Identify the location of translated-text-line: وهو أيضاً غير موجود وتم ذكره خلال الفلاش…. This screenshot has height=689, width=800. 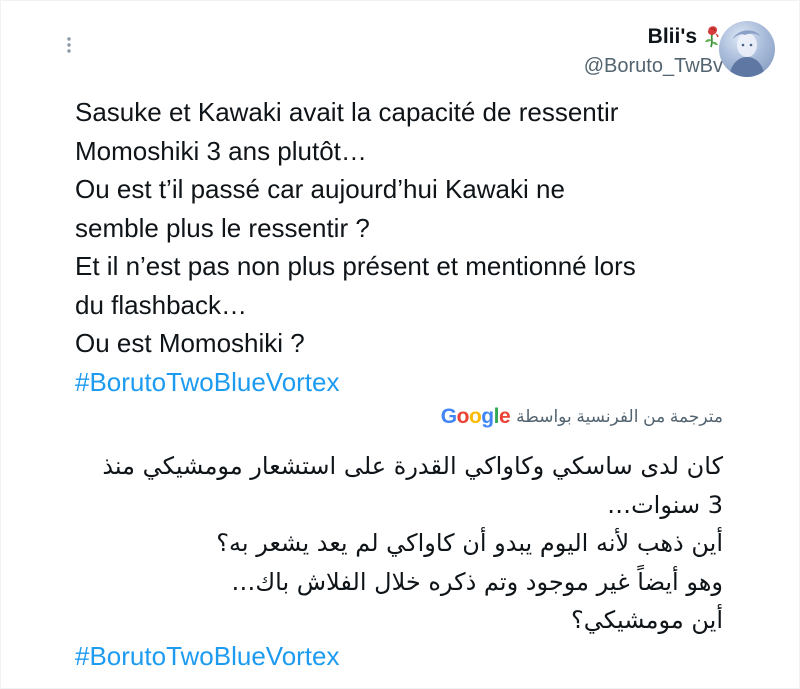
(477, 581).